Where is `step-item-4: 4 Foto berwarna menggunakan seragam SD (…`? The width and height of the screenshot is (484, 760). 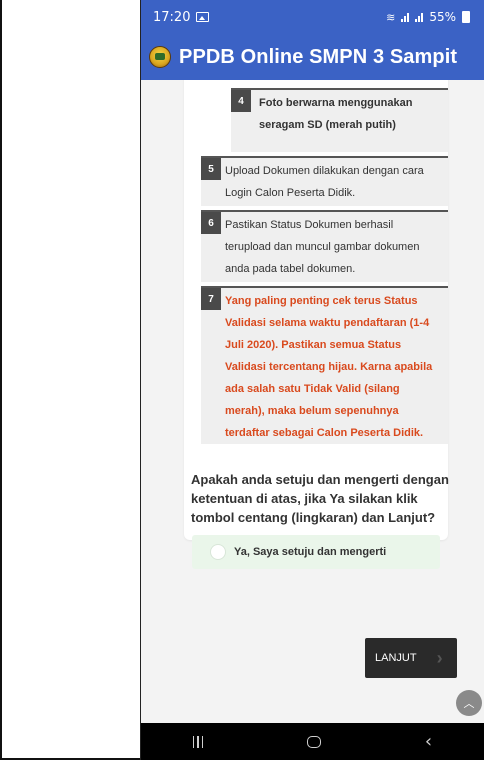 step-item-4: 4 Foto berwarna menggunakan seragam SD (… is located at coordinates (339, 120).